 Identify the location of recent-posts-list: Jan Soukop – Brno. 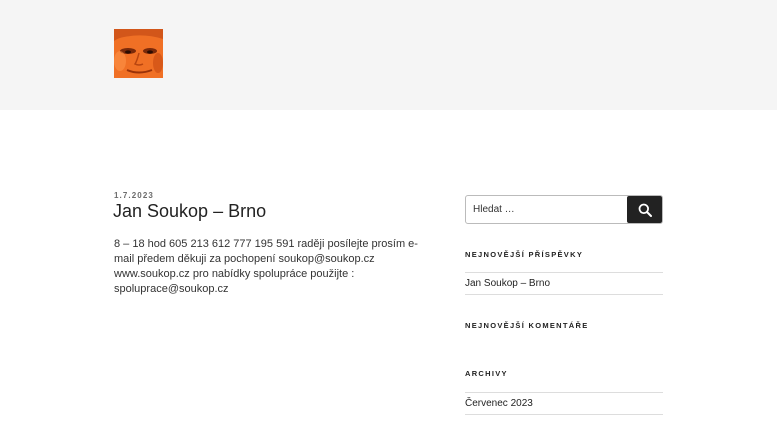
(564, 283).